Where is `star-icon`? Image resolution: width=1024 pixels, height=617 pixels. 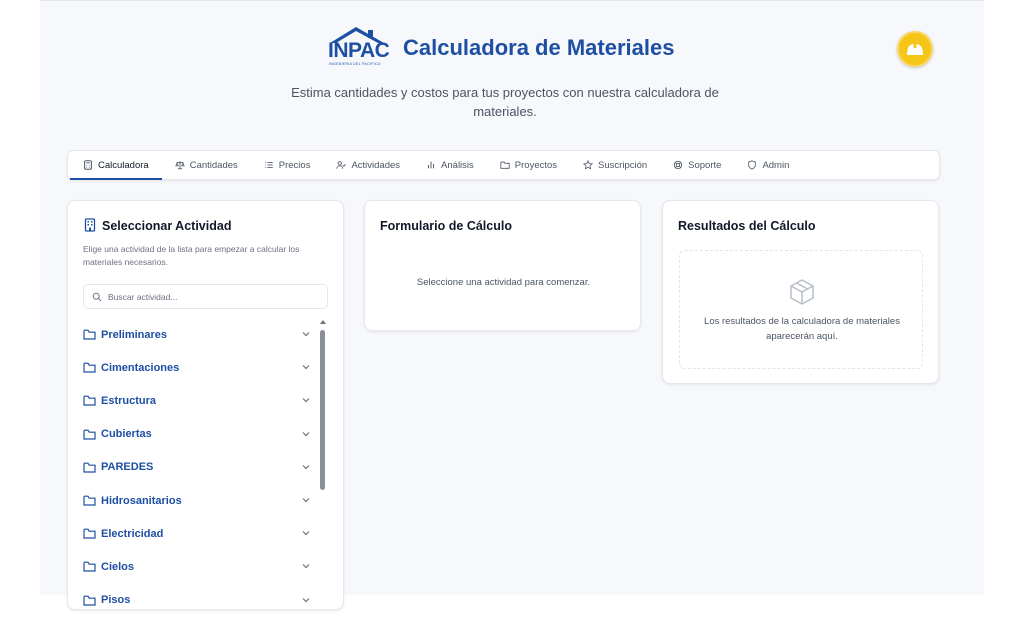
star-icon is located at coordinates (588, 165).